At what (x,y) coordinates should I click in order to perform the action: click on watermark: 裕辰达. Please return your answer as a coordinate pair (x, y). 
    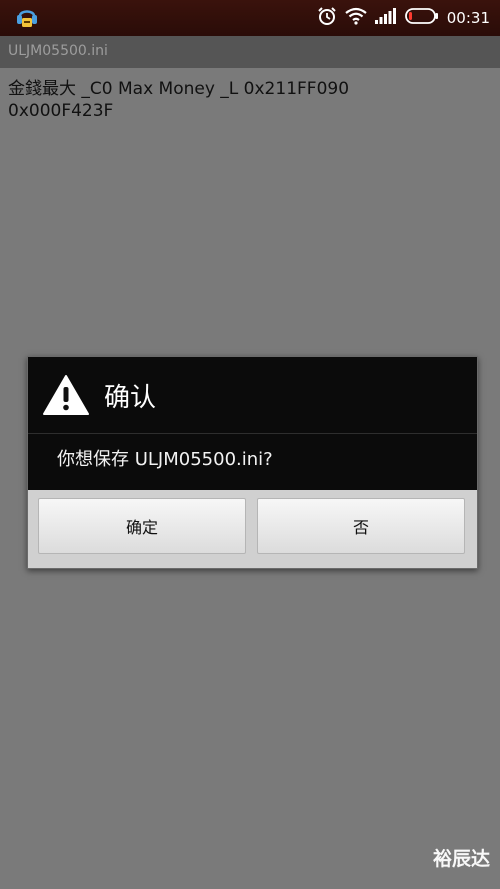
    Looking at the image, I should click on (461, 859).